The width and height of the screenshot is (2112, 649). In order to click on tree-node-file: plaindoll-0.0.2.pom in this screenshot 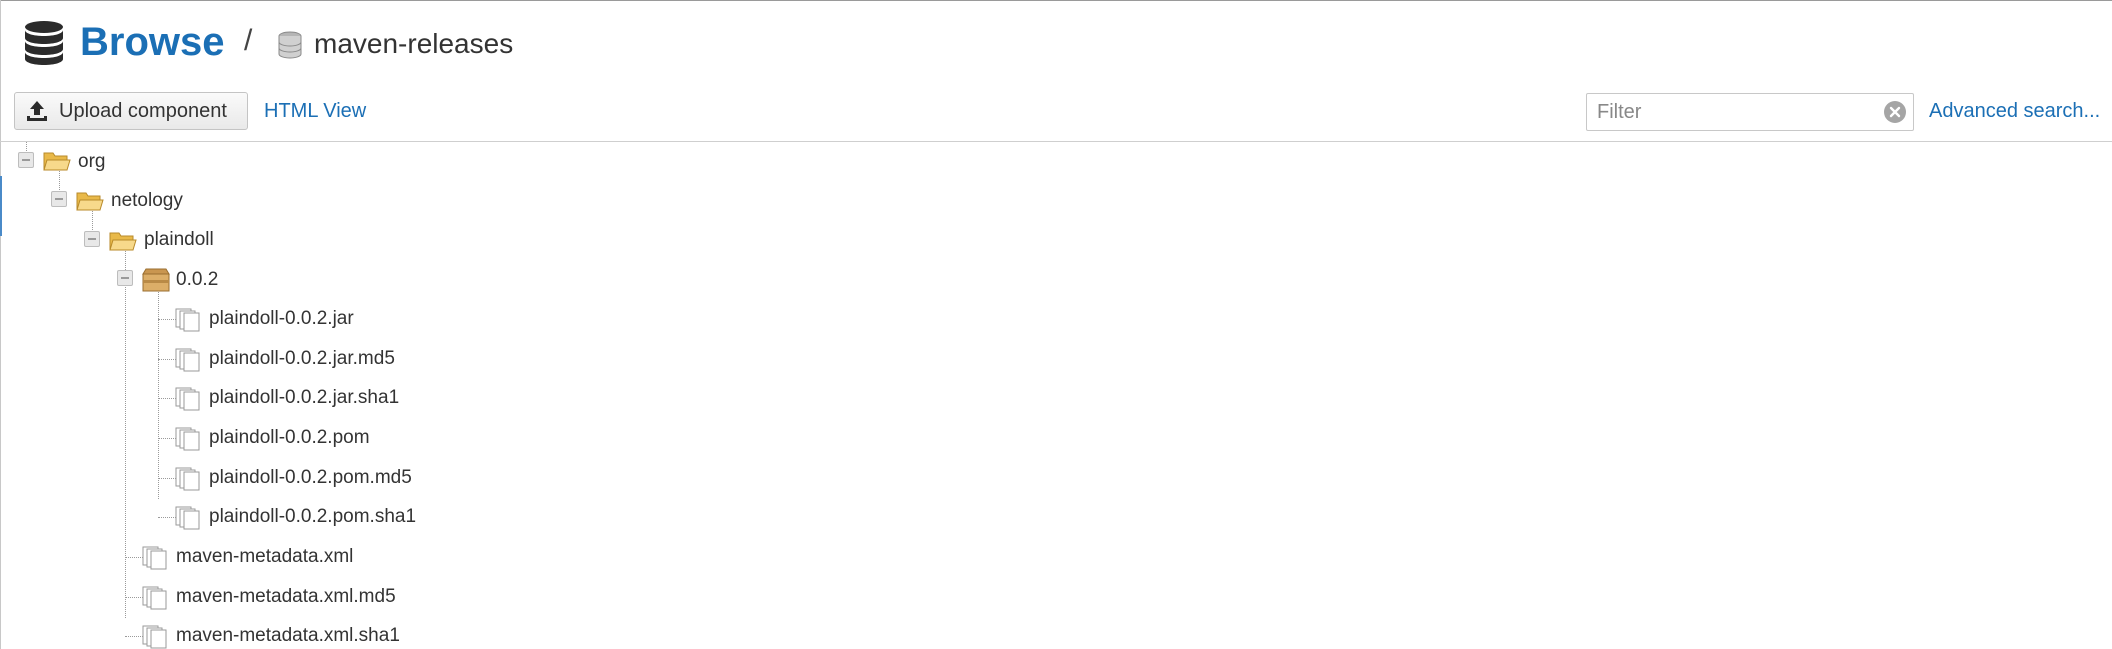, I will do `click(289, 438)`.